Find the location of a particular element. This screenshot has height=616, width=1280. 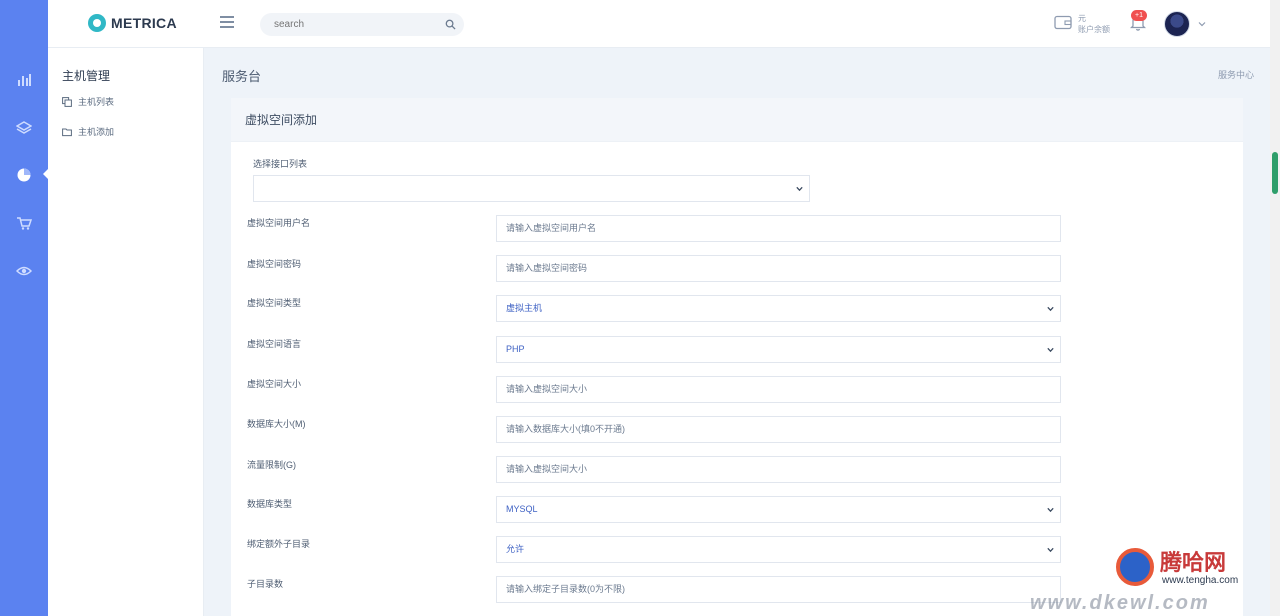

logo-mark-icon is located at coordinates (97, 23).